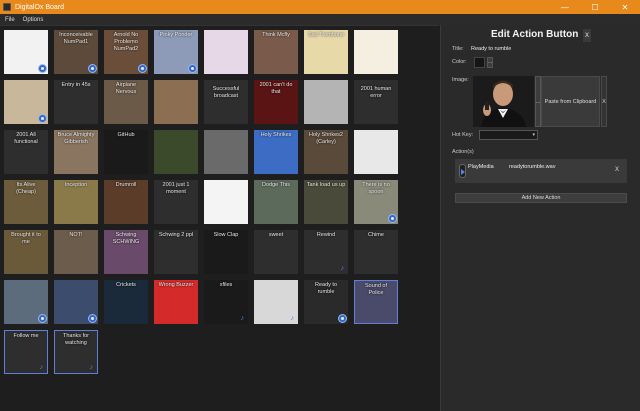 This screenshot has width=640, height=411. What do you see at coordinates (40, 7) in the screenshot?
I see `window-title: DigitalOx Board` at bounding box center [40, 7].